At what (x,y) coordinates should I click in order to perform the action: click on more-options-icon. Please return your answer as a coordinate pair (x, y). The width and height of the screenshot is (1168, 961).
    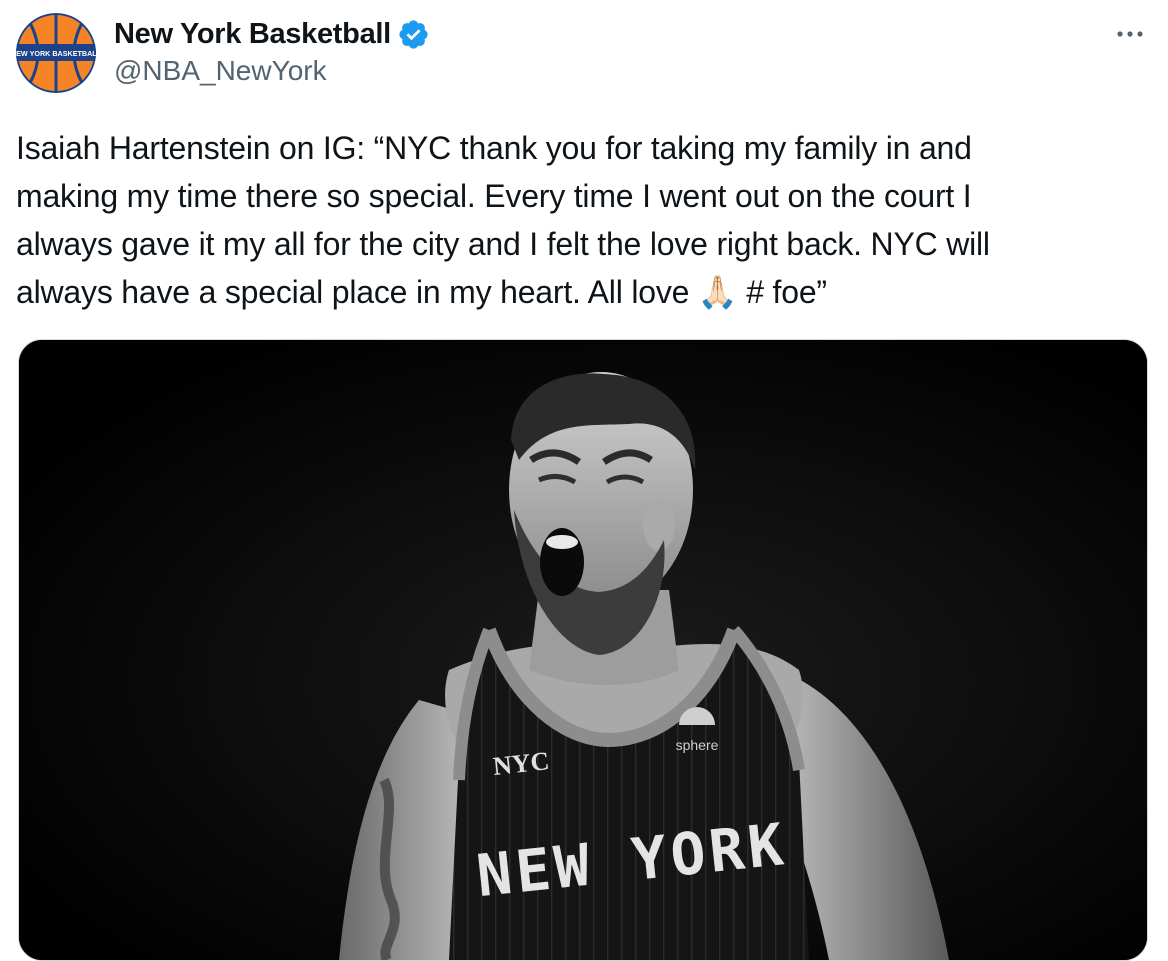
    Looking at the image, I should click on (1130, 34).